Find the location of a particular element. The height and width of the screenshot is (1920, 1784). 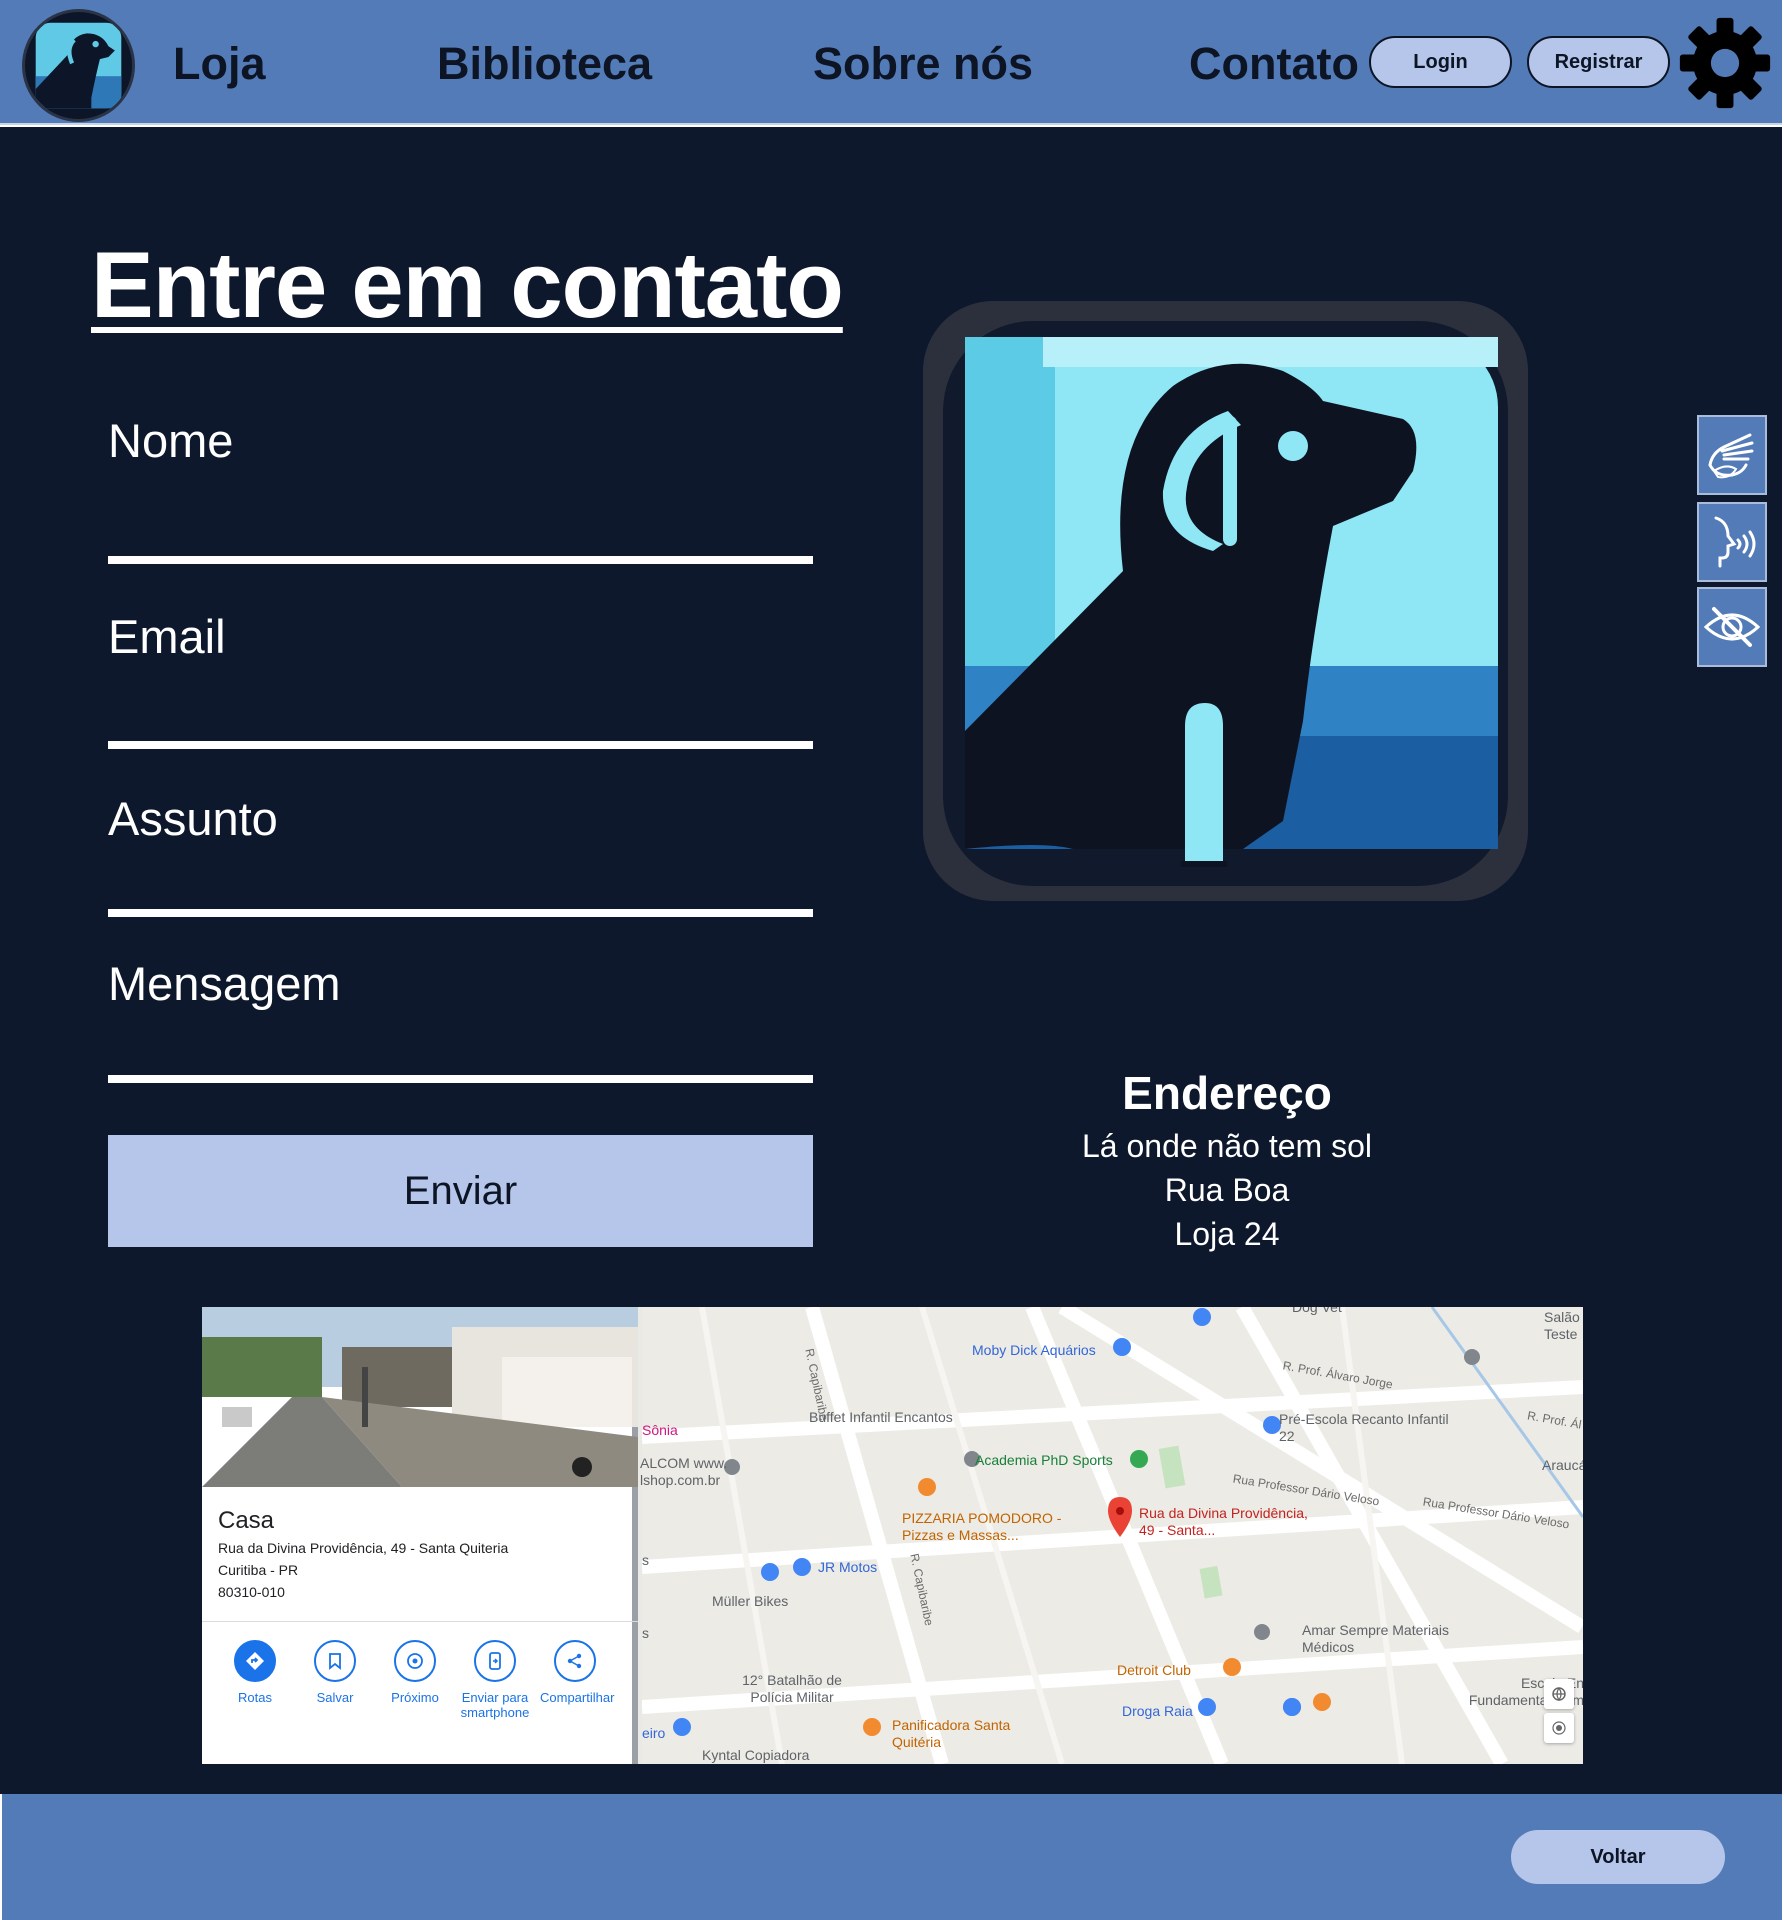

map-label: ALCOM www. lshop.com.br is located at coordinates (690, 1472).